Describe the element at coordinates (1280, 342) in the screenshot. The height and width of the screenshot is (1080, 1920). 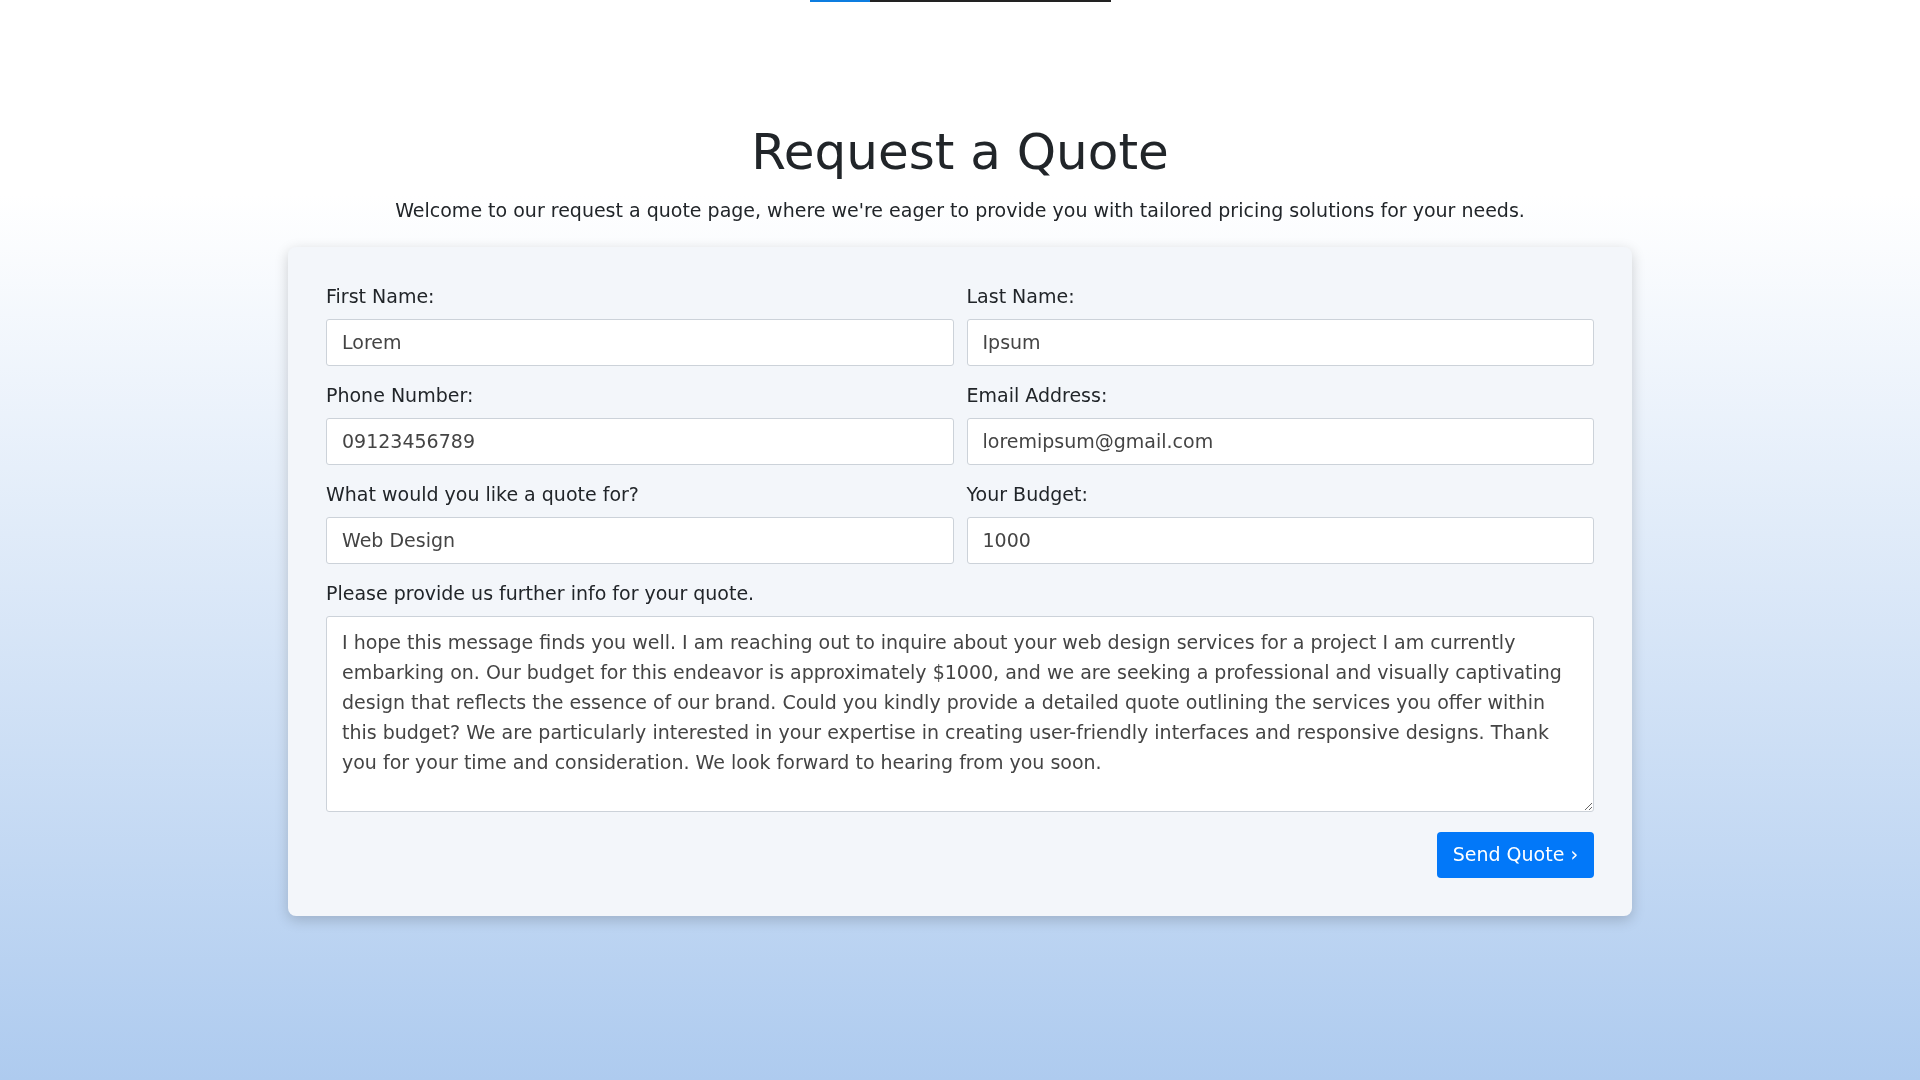
I see `input-field: Ipsum` at that location.